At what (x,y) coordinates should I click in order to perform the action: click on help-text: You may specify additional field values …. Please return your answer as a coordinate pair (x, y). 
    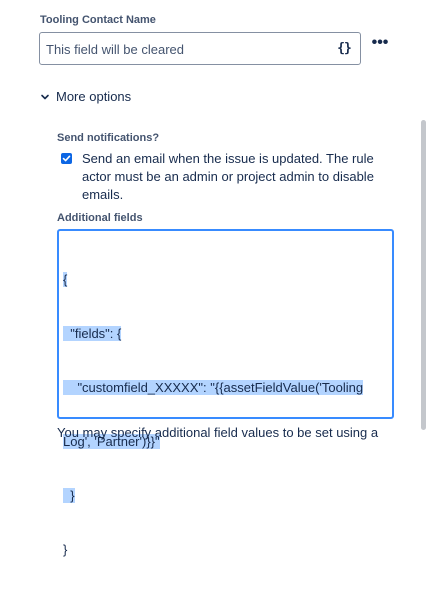
    Looking at the image, I should click on (218, 432).